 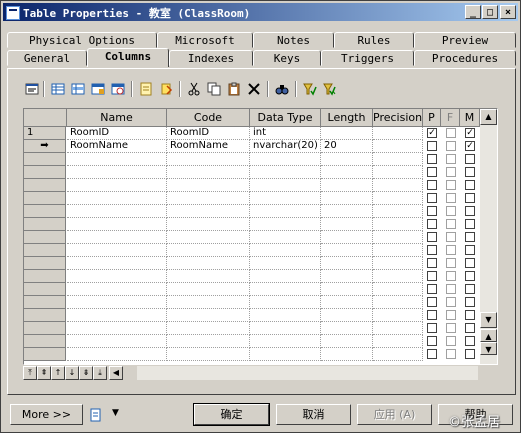 I want to click on tab-preview: Preview, so click(x=465, y=40).